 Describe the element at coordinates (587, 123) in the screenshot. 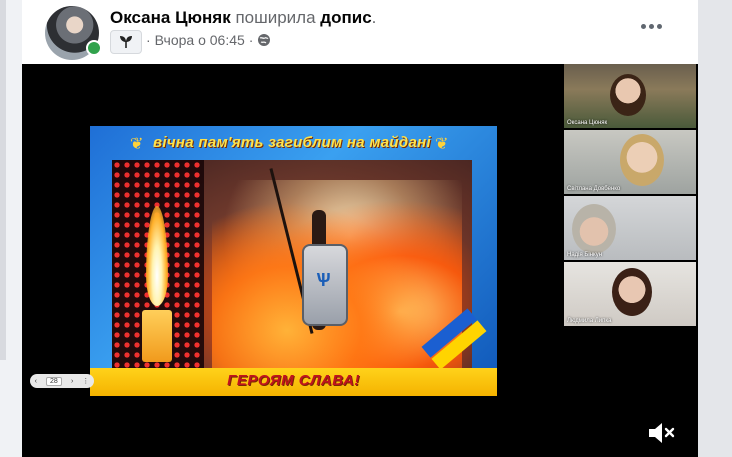

I see `participant-name: Оксана Цюняк` at that location.